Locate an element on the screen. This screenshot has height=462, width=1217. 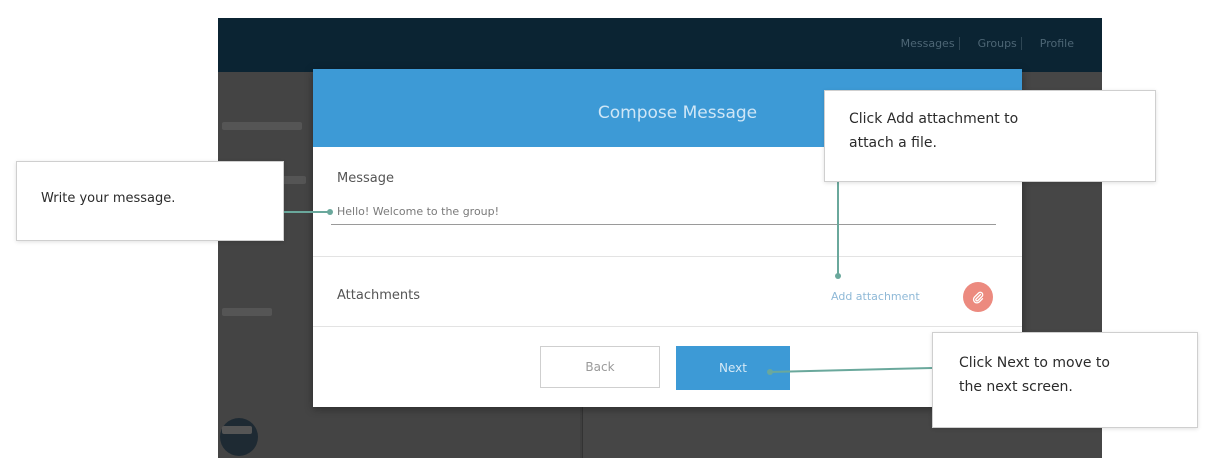
avatar is located at coordinates (239, 437).